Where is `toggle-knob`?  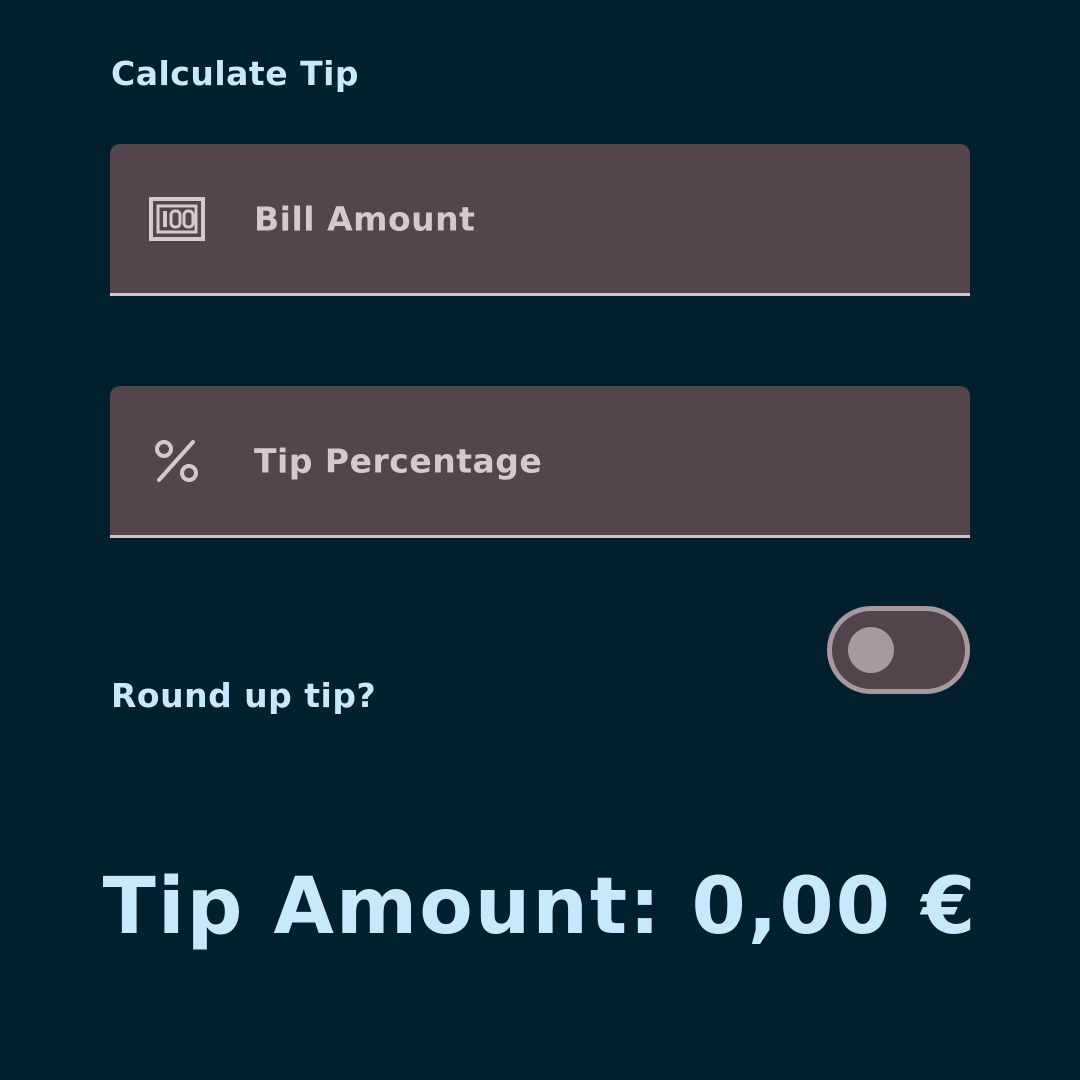
toggle-knob is located at coordinates (871, 650).